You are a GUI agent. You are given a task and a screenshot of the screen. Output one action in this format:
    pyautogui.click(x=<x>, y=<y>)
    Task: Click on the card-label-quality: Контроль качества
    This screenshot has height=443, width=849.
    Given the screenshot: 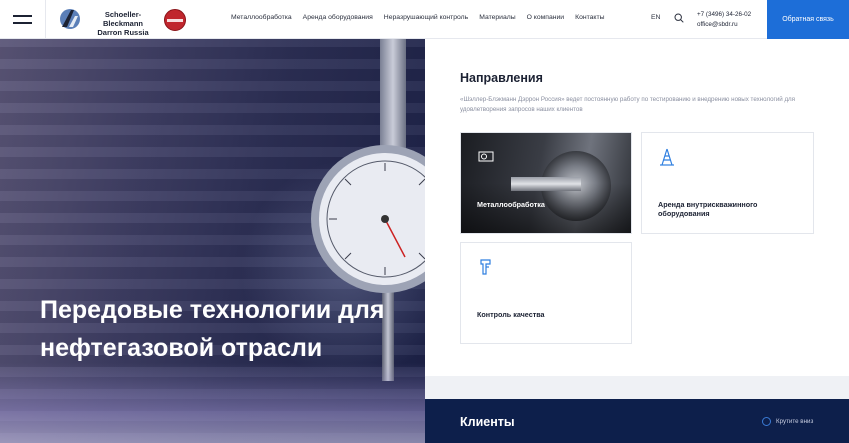 What is the action you would take?
    pyautogui.click(x=511, y=314)
    